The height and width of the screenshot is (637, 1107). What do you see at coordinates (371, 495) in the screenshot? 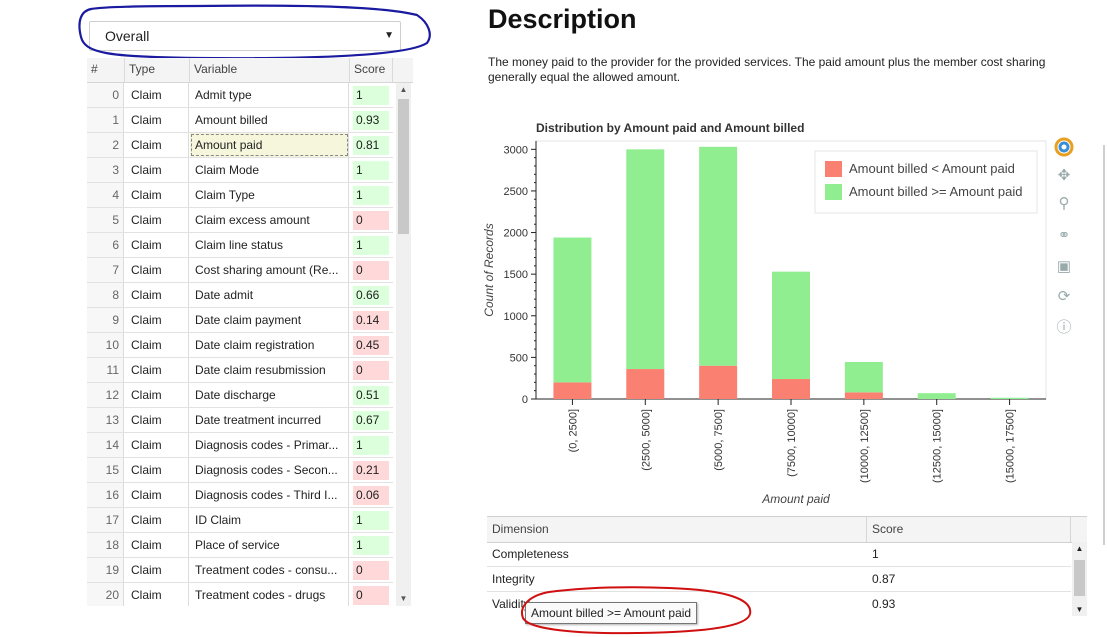
I see `row-score: 0.06` at bounding box center [371, 495].